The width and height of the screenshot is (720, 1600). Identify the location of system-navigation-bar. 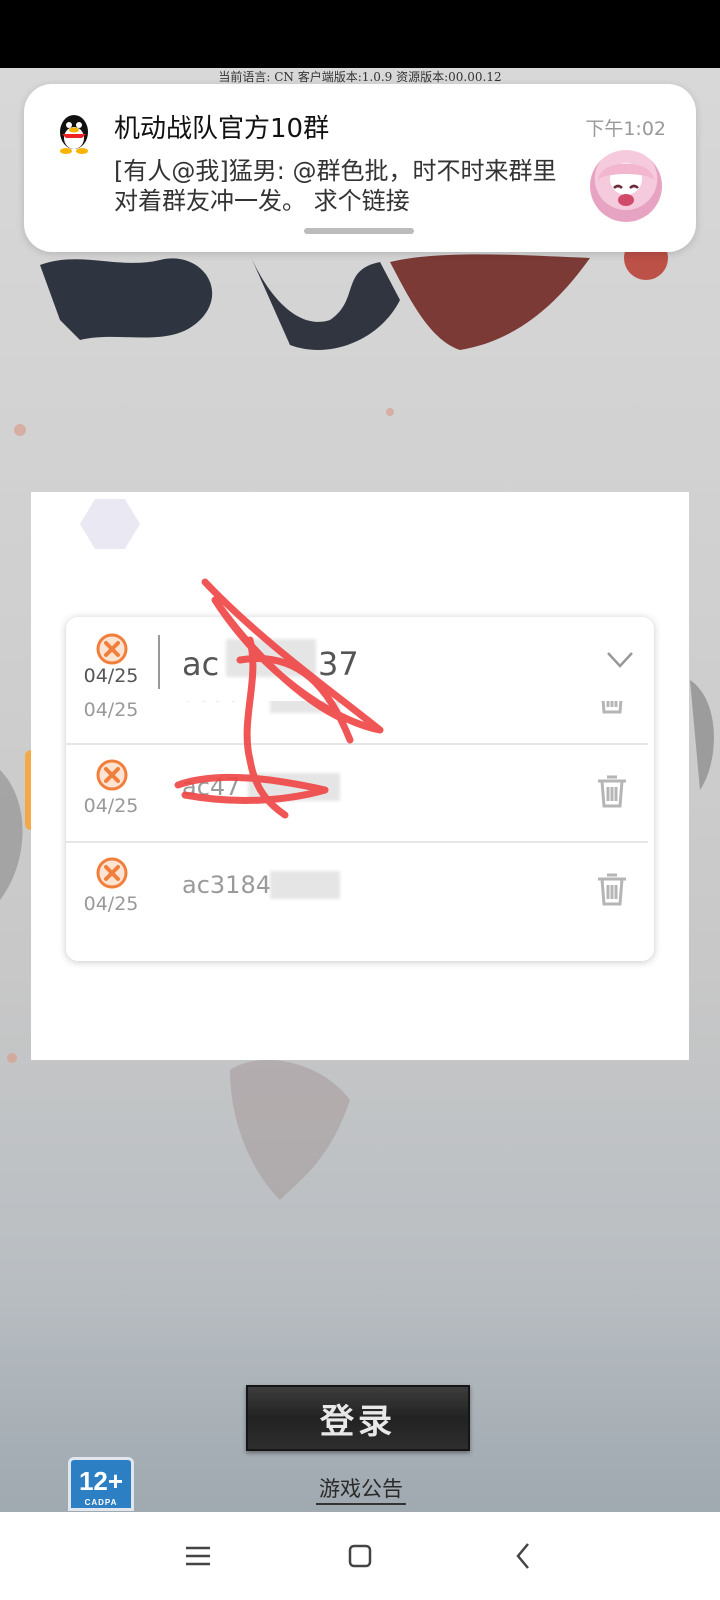
(360, 1556).